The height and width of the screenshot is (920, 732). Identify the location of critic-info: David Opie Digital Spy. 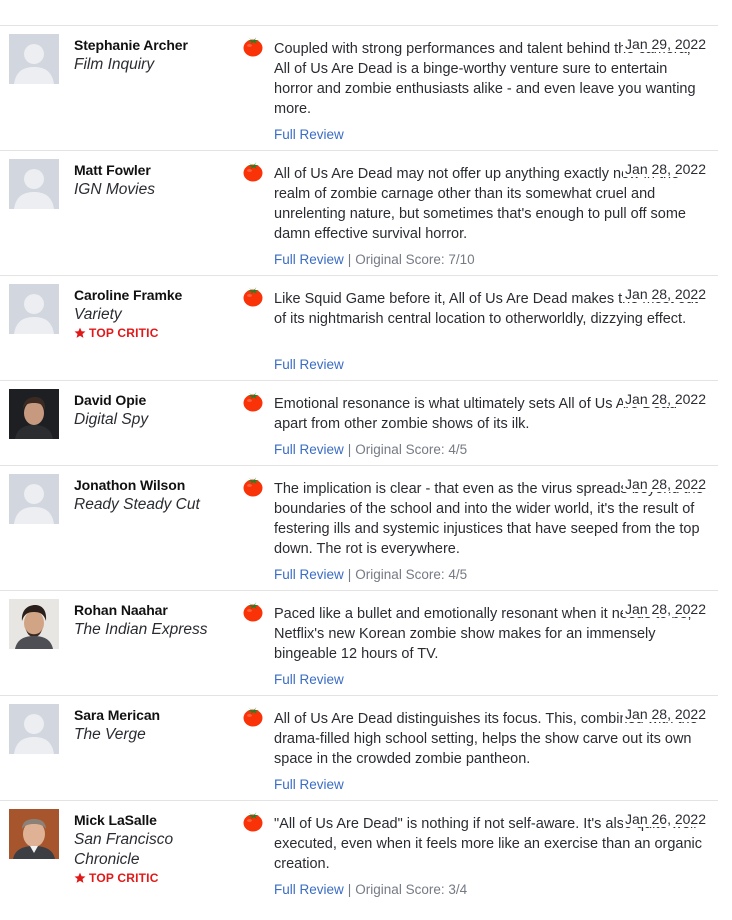
(154, 411).